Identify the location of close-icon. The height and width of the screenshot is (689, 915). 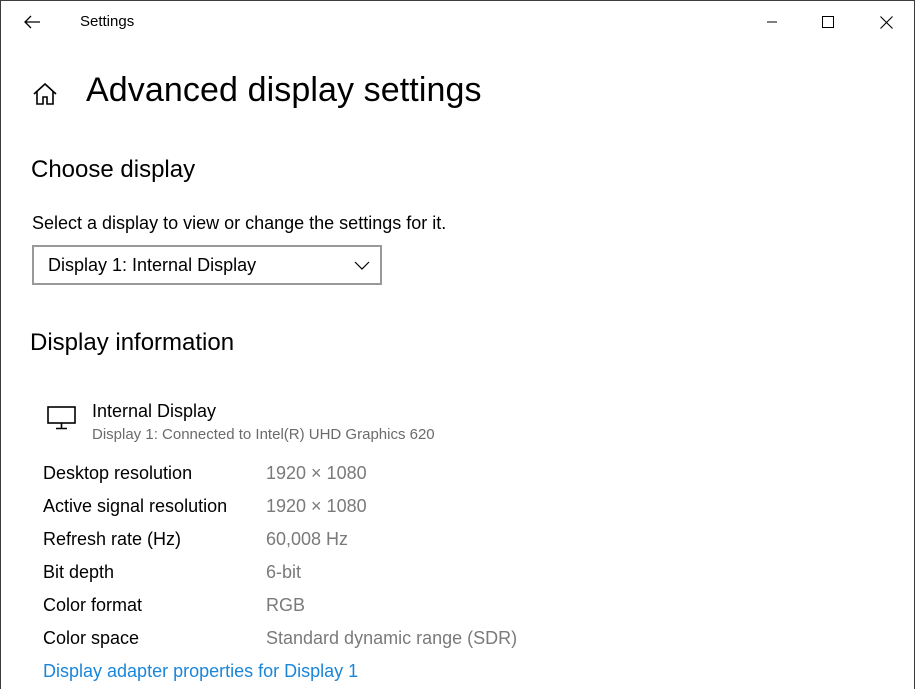
(886, 22).